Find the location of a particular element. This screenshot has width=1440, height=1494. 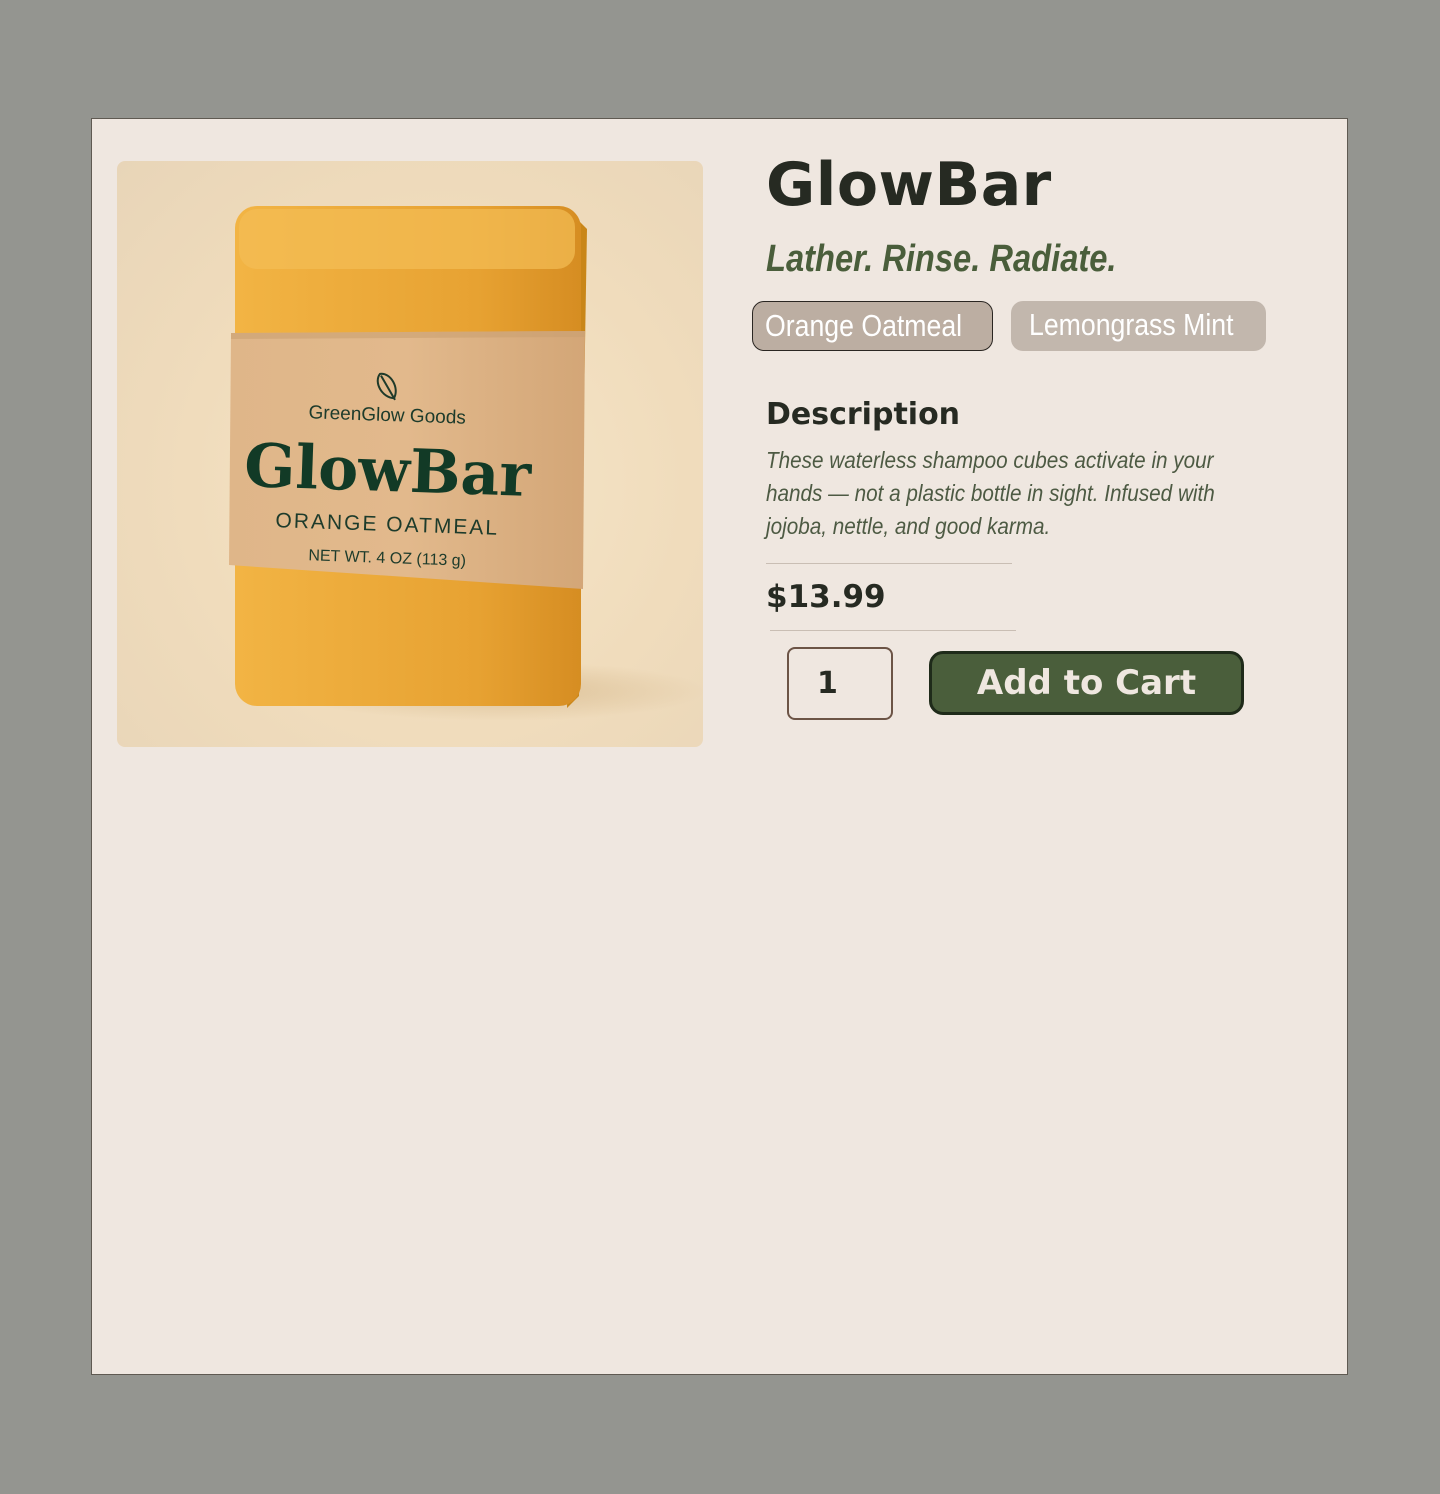

product-price: $13.99 is located at coordinates (826, 597).